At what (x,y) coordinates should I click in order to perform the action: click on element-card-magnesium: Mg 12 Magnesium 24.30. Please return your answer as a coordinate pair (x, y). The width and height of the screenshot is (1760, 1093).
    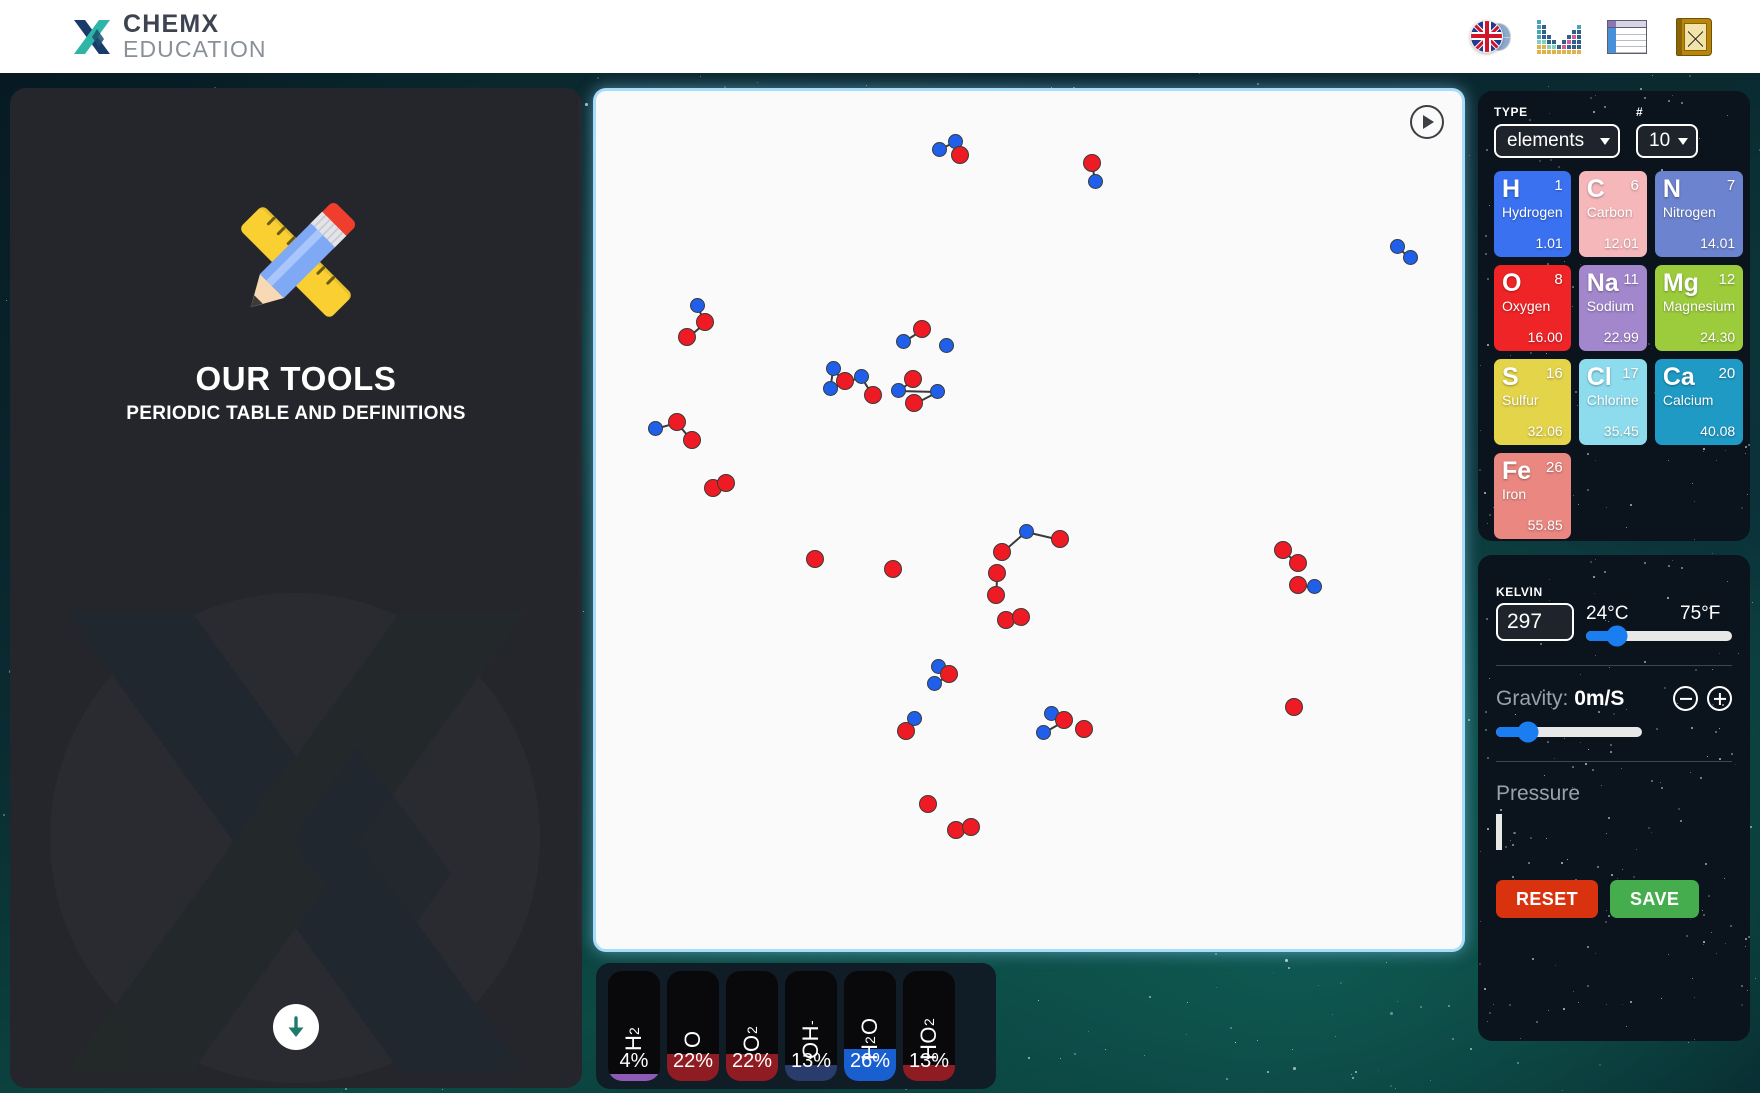
    Looking at the image, I should click on (1699, 308).